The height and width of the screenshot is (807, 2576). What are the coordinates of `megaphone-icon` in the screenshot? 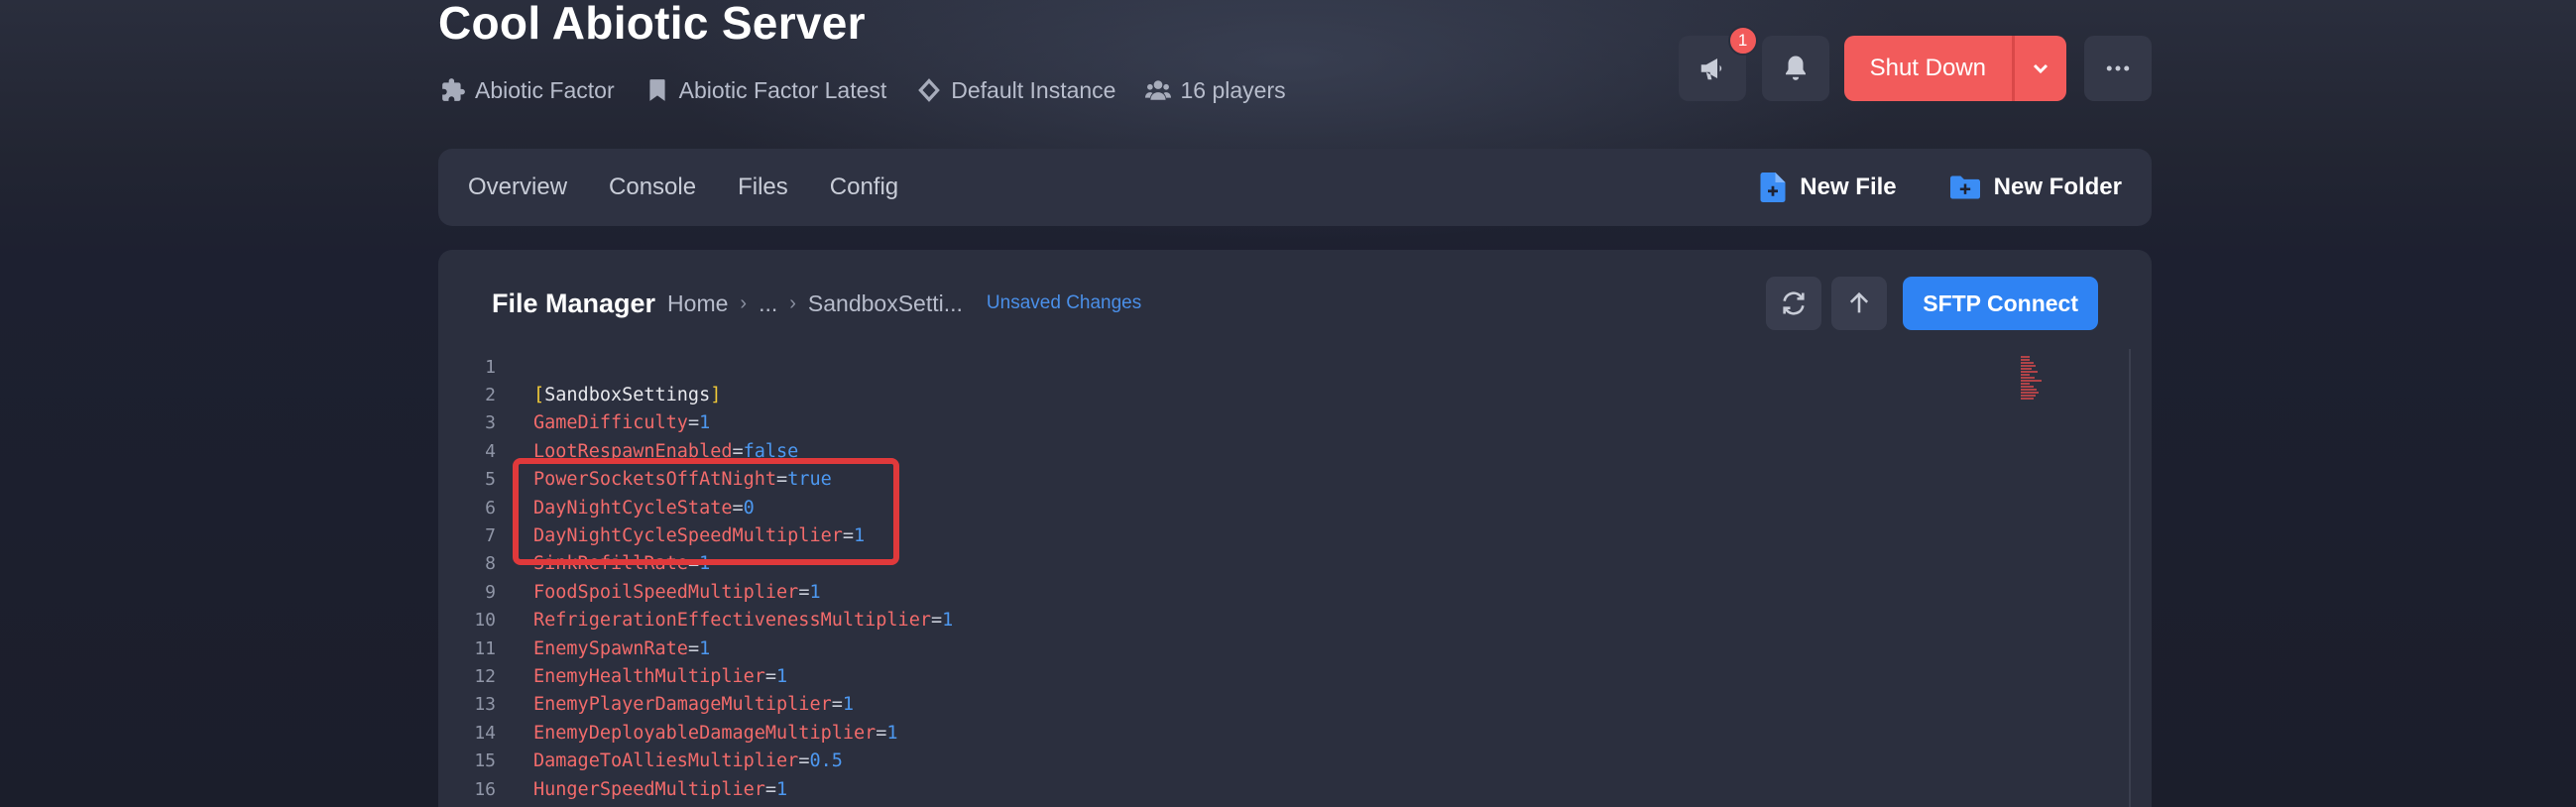 It's located at (1710, 69).